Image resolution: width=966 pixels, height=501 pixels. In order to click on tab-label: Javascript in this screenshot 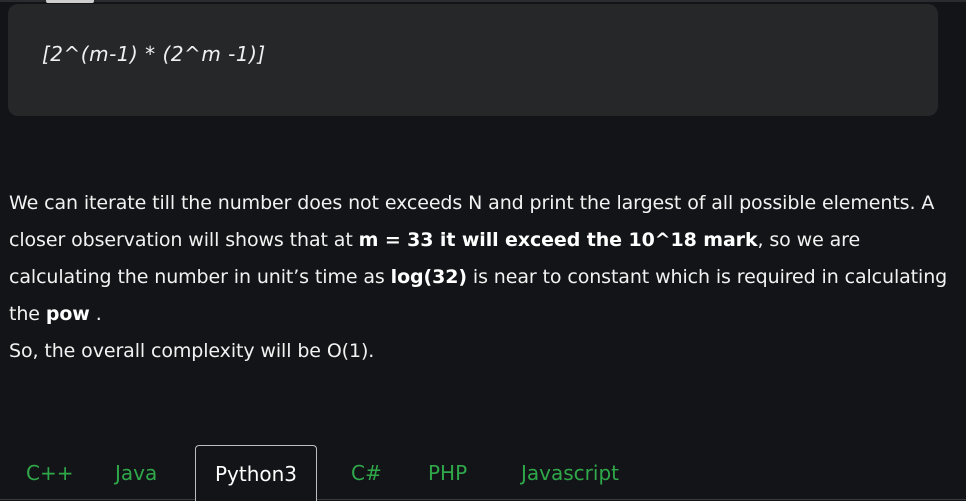, I will do `click(570, 473)`.